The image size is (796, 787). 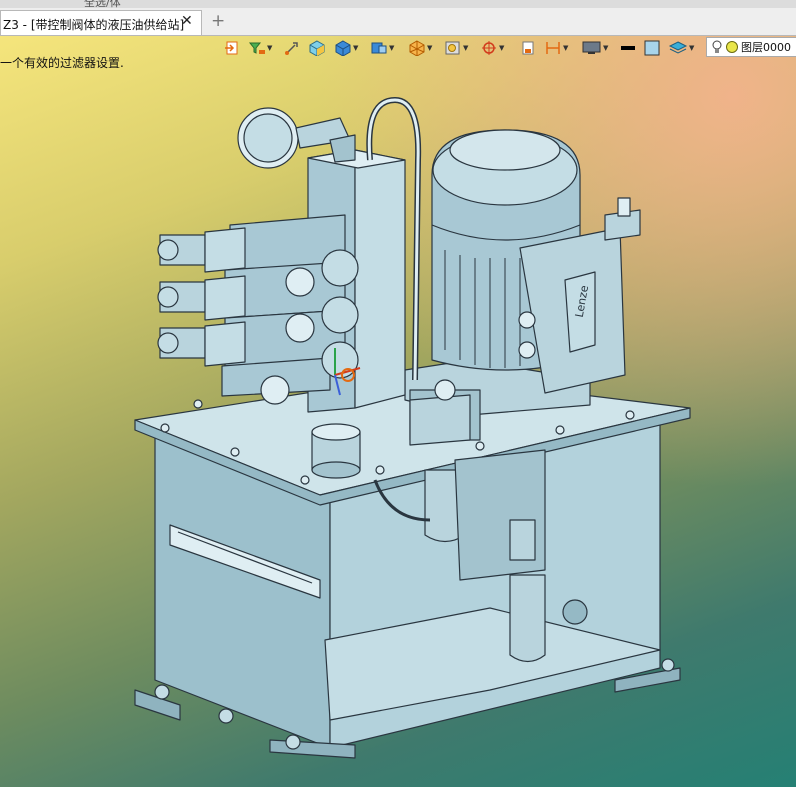 I want to click on document-tabbar: Z3 - [带控制阀体的液压油供给站] ✕ +, so click(x=398, y=22).